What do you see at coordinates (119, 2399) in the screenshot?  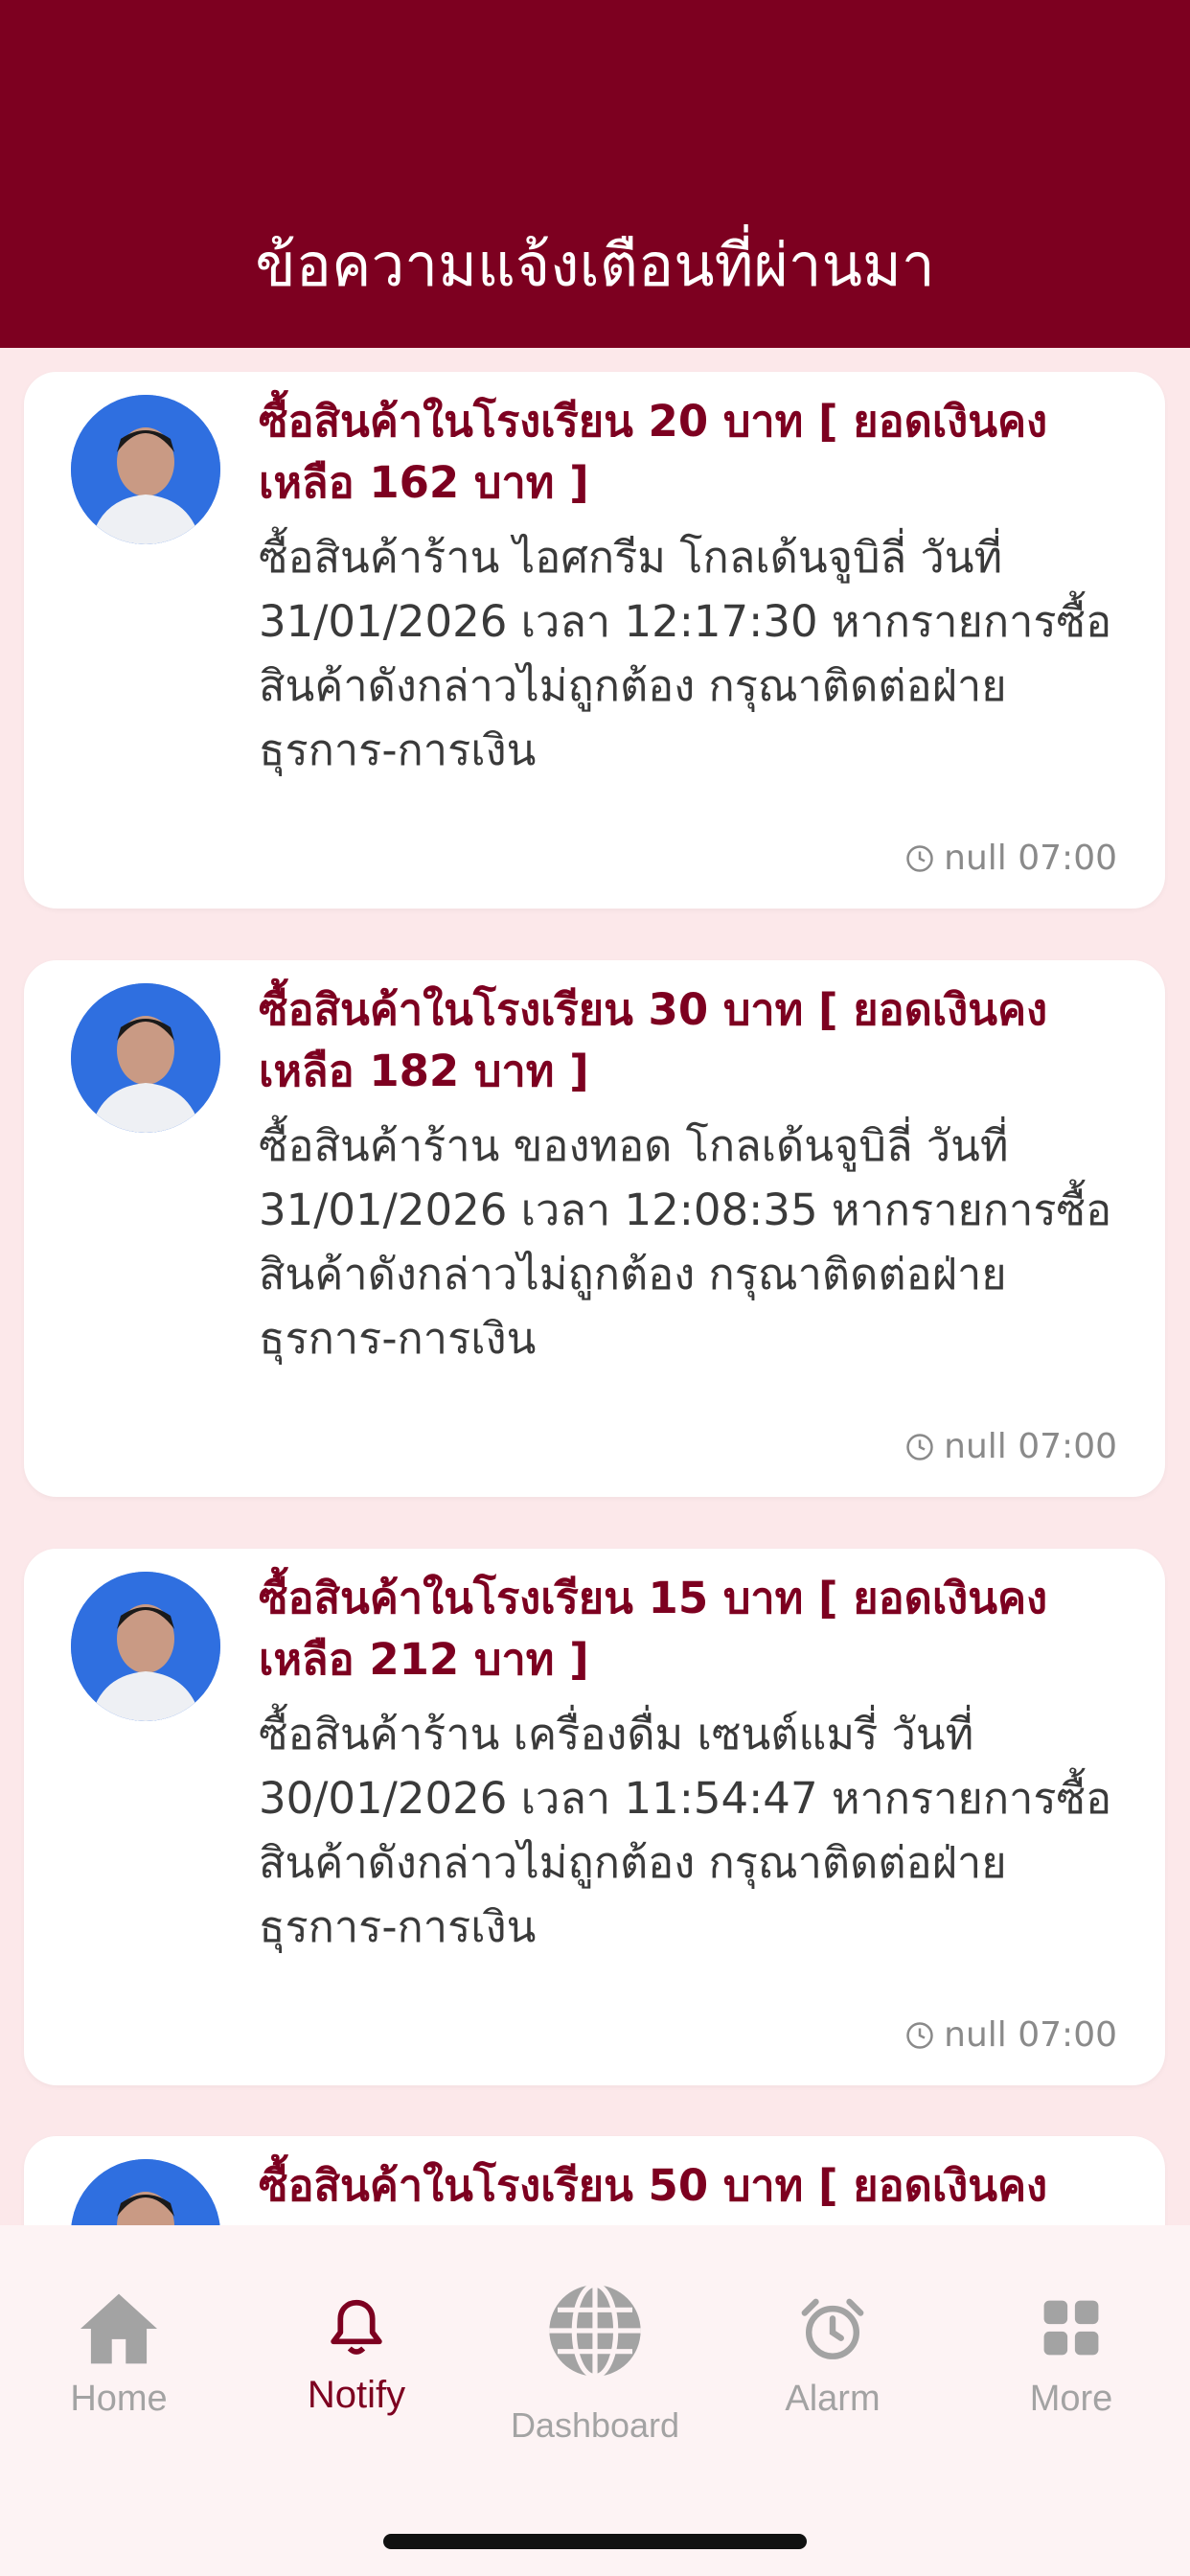 I see `tab-home-label: Home` at bounding box center [119, 2399].